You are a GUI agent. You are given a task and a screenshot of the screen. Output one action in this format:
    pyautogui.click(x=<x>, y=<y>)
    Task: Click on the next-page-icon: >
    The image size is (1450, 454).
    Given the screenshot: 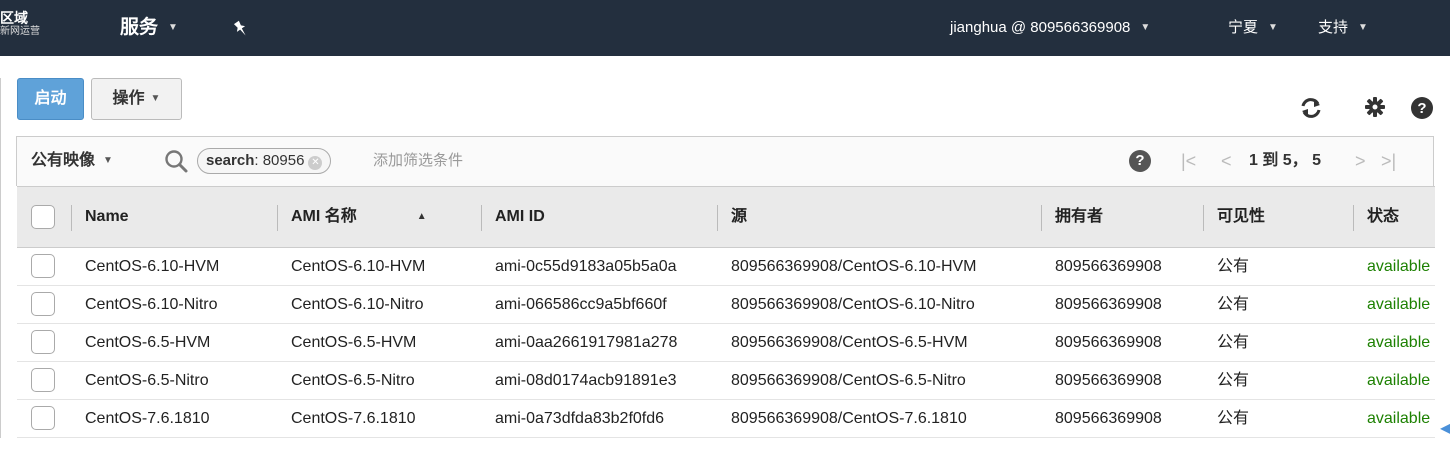 What is the action you would take?
    pyautogui.click(x=1360, y=161)
    